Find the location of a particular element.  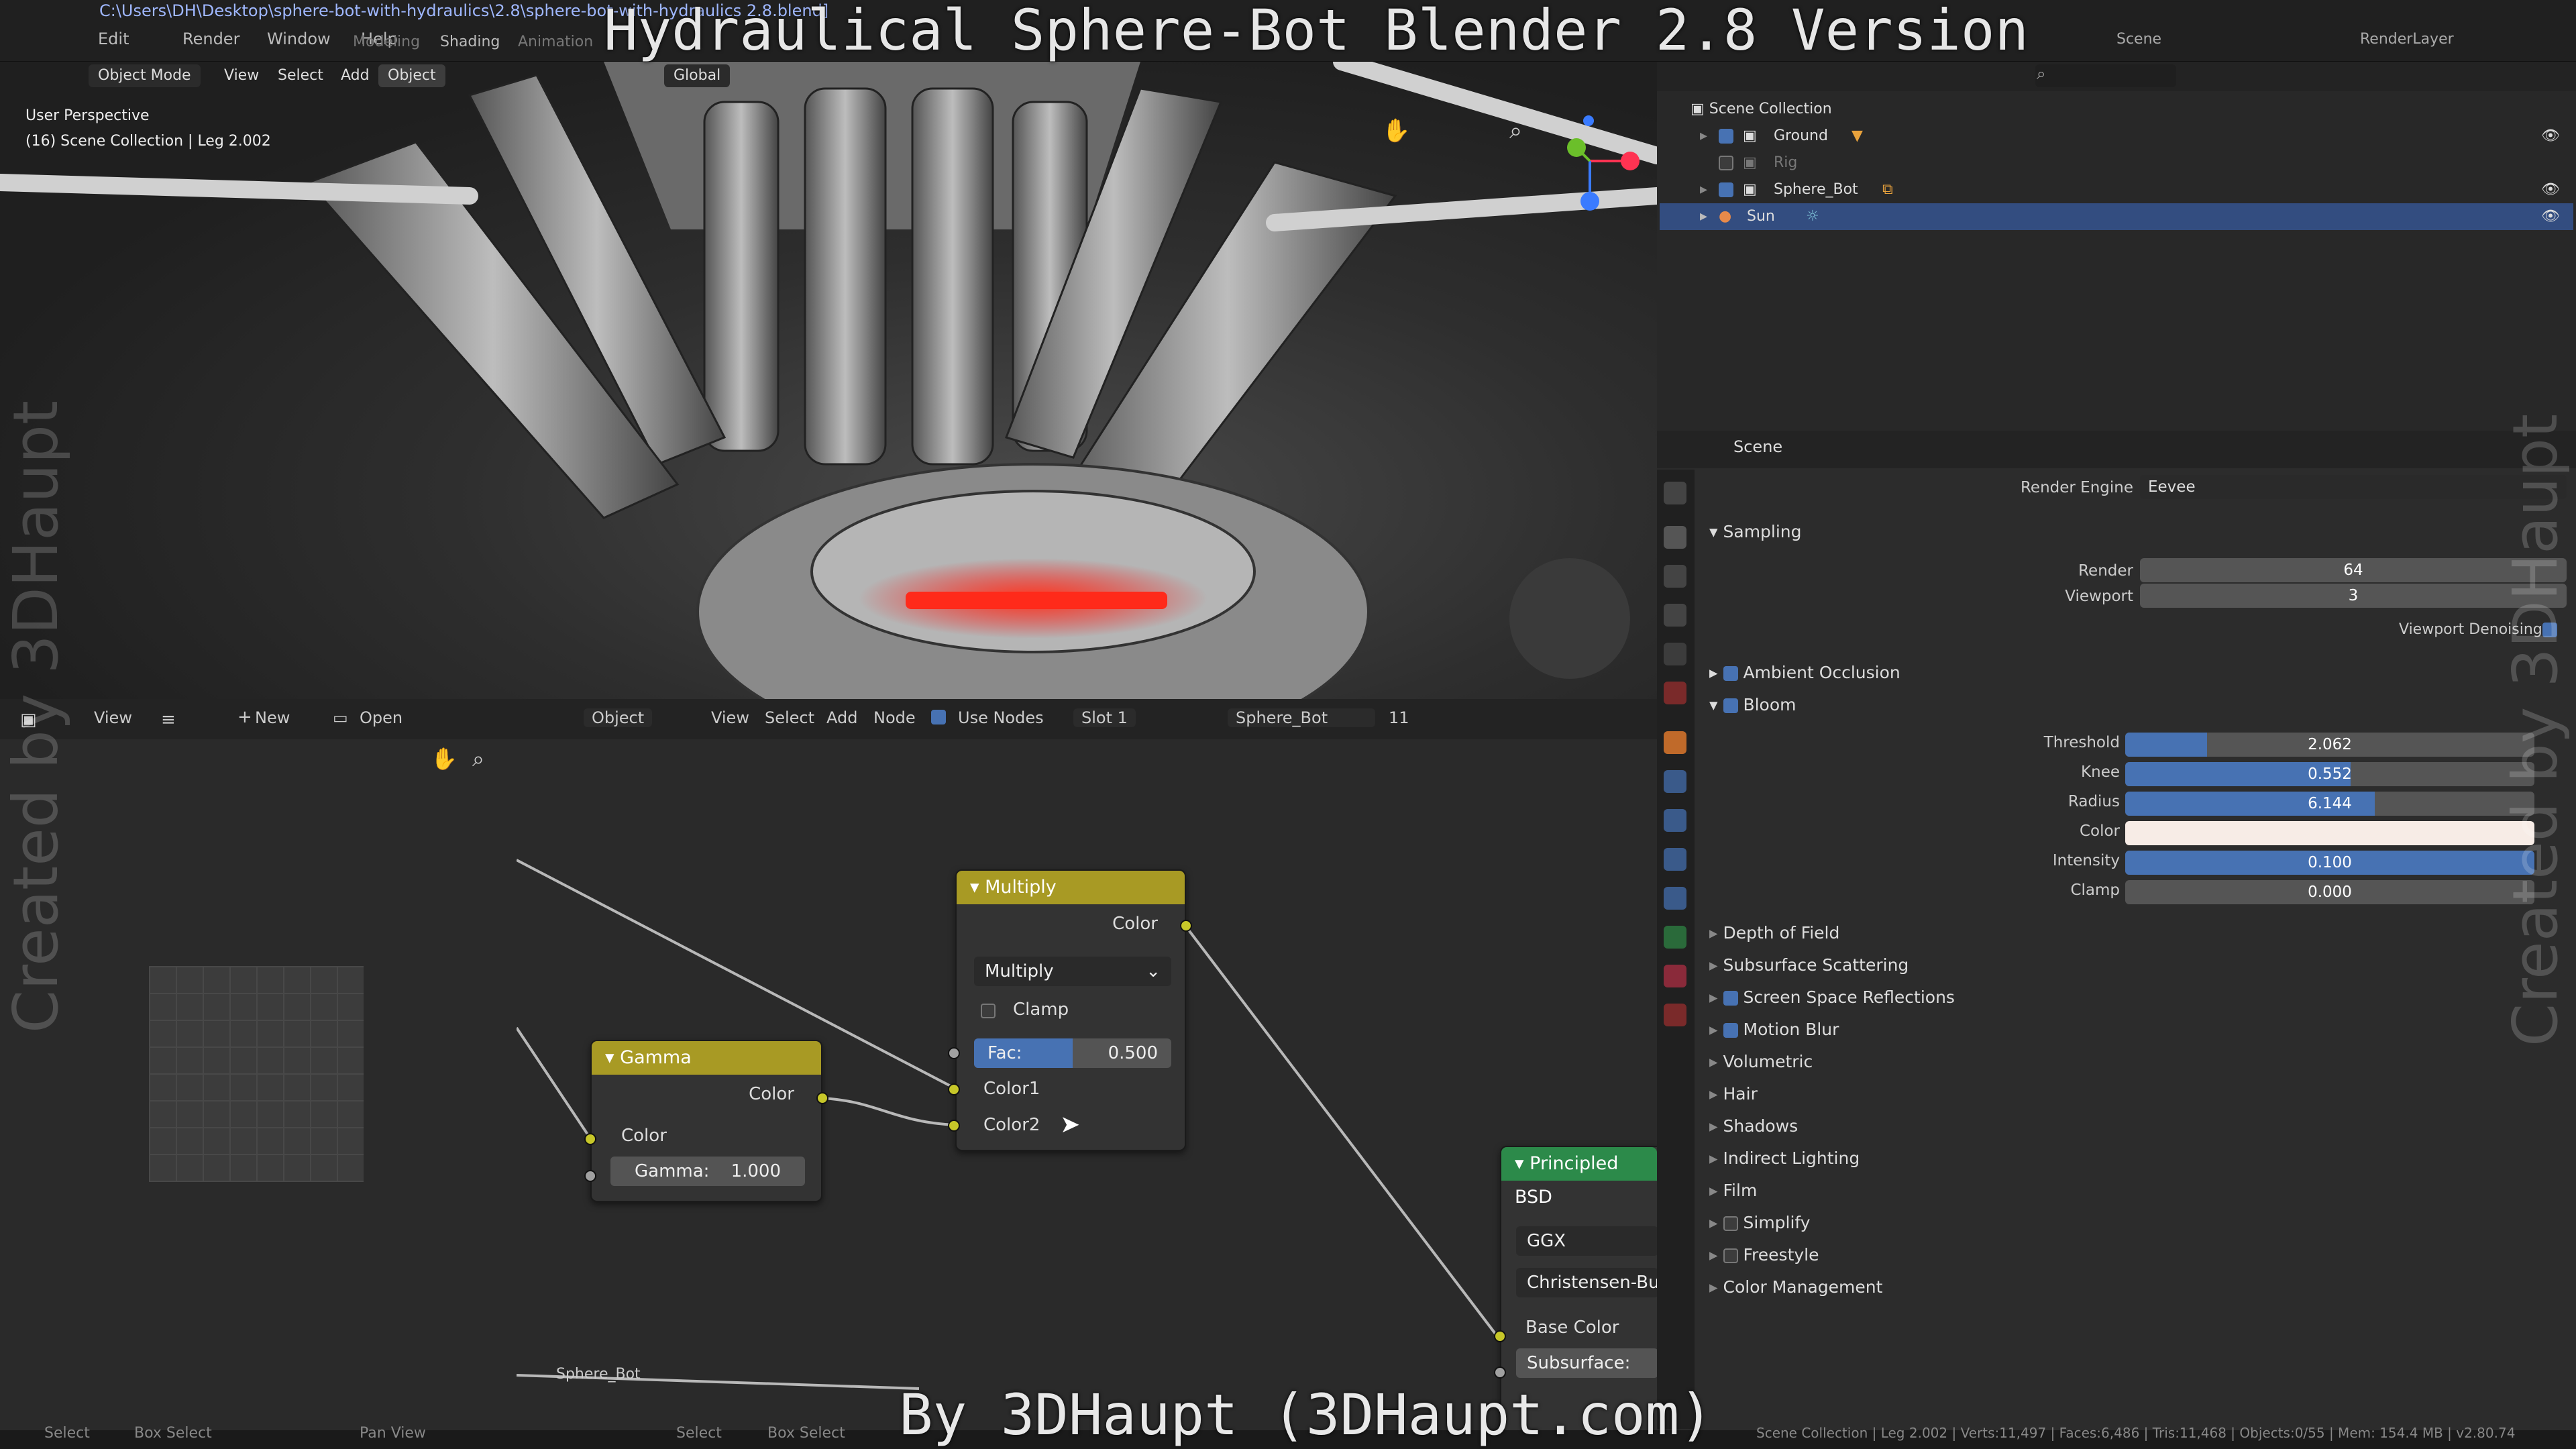

fac-slider: Fac: 0.500 is located at coordinates (1072, 1053).